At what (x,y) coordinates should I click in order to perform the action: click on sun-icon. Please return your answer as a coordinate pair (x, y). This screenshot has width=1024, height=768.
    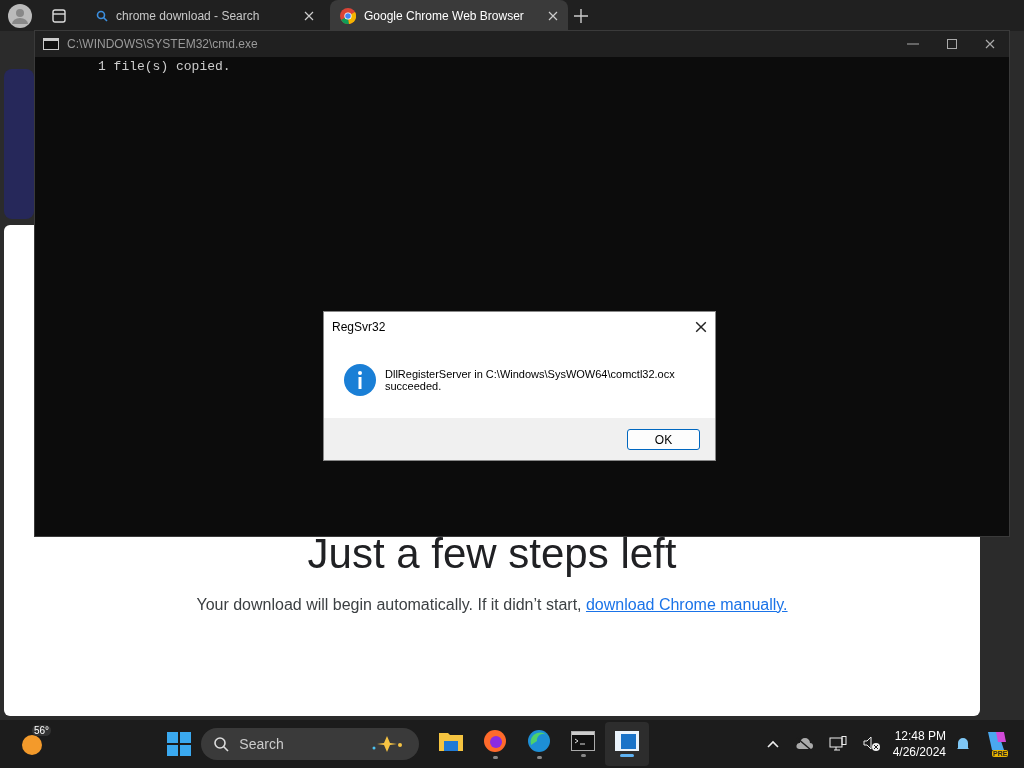
    Looking at the image, I should click on (32, 745).